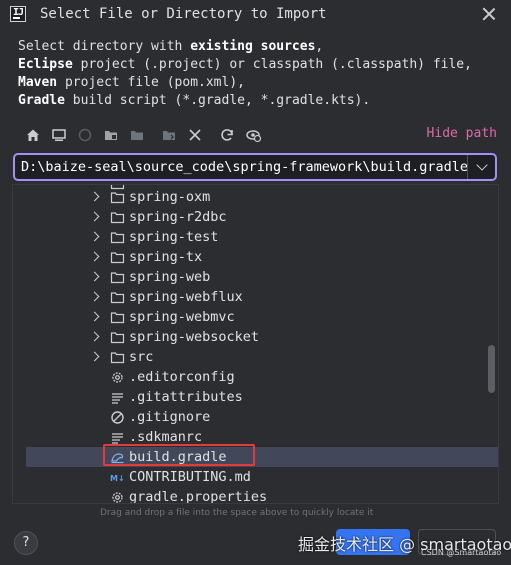 The image size is (511, 565). Describe the element at coordinates (253, 135) in the screenshot. I see `show-hidden-files-icon` at that location.